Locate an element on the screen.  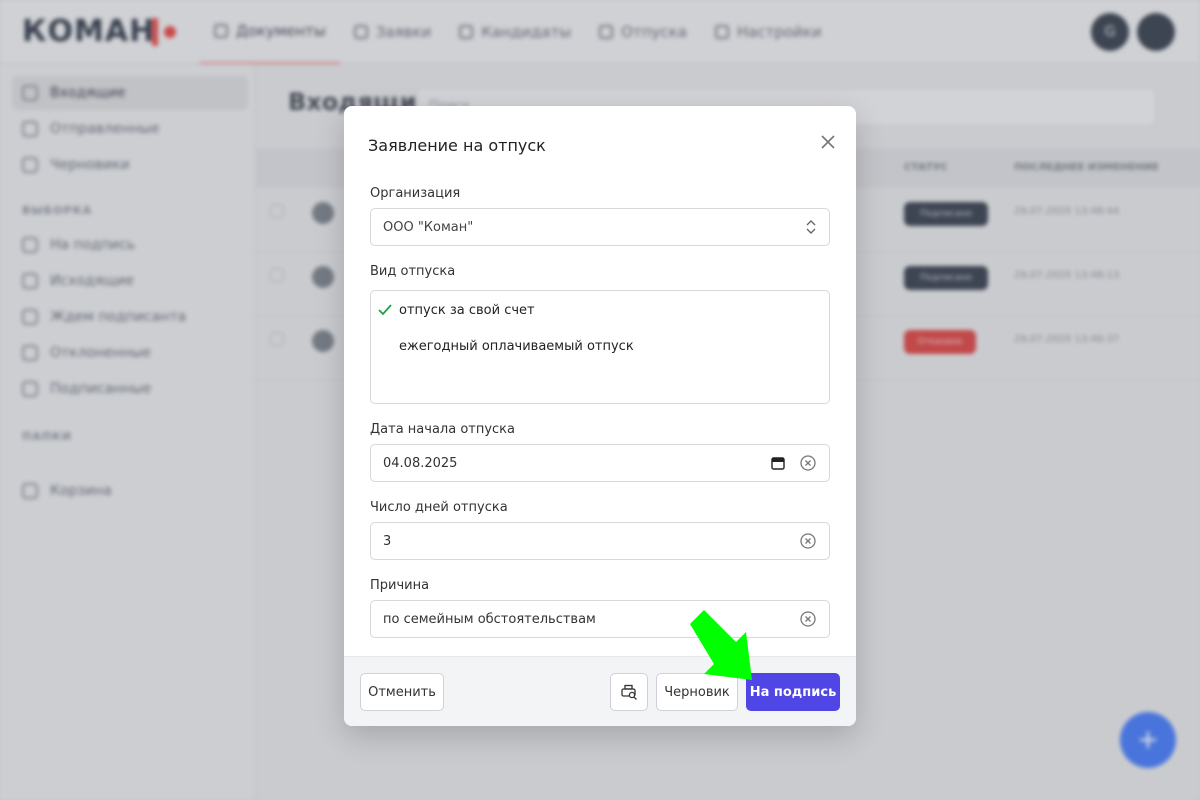
vacation-type-option-annual: ежегодный оплачиваемый отпуск is located at coordinates (600, 346).